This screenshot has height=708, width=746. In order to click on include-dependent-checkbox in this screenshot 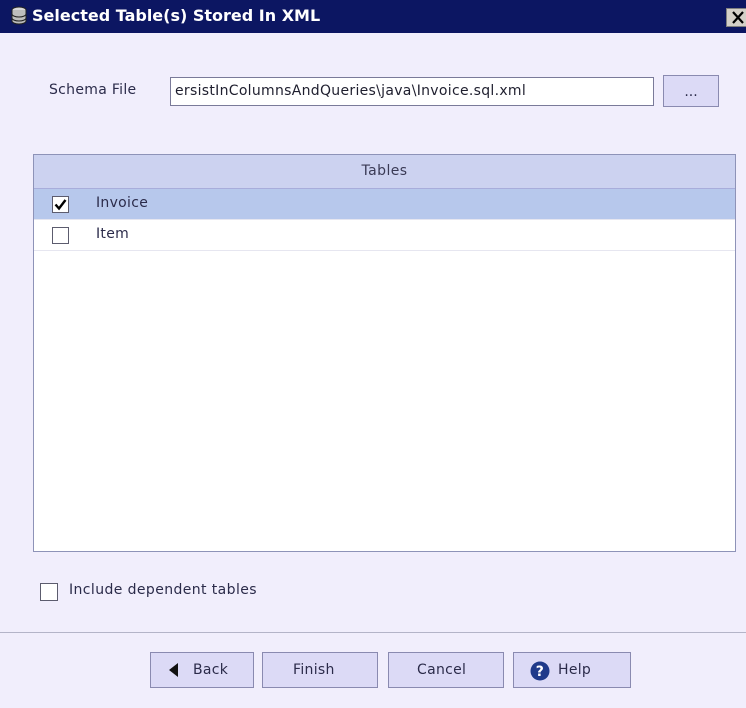, I will do `click(49, 592)`.